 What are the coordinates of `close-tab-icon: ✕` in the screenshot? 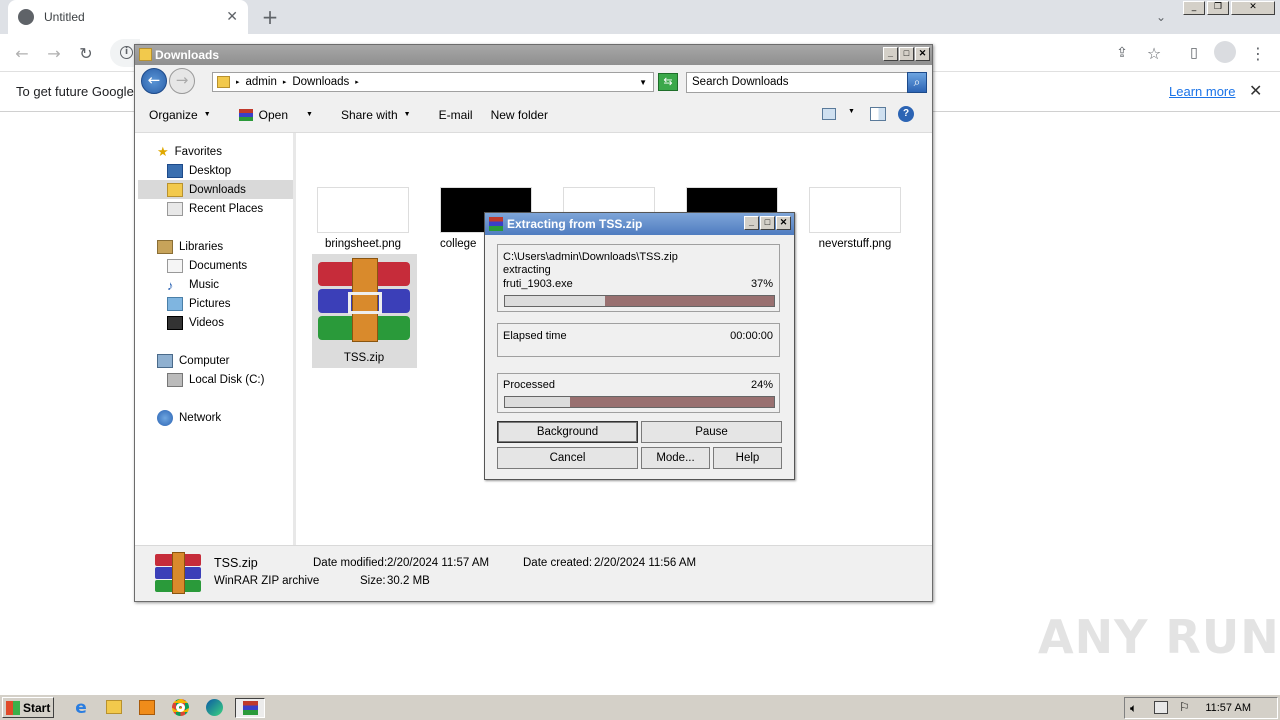 It's located at (232, 17).